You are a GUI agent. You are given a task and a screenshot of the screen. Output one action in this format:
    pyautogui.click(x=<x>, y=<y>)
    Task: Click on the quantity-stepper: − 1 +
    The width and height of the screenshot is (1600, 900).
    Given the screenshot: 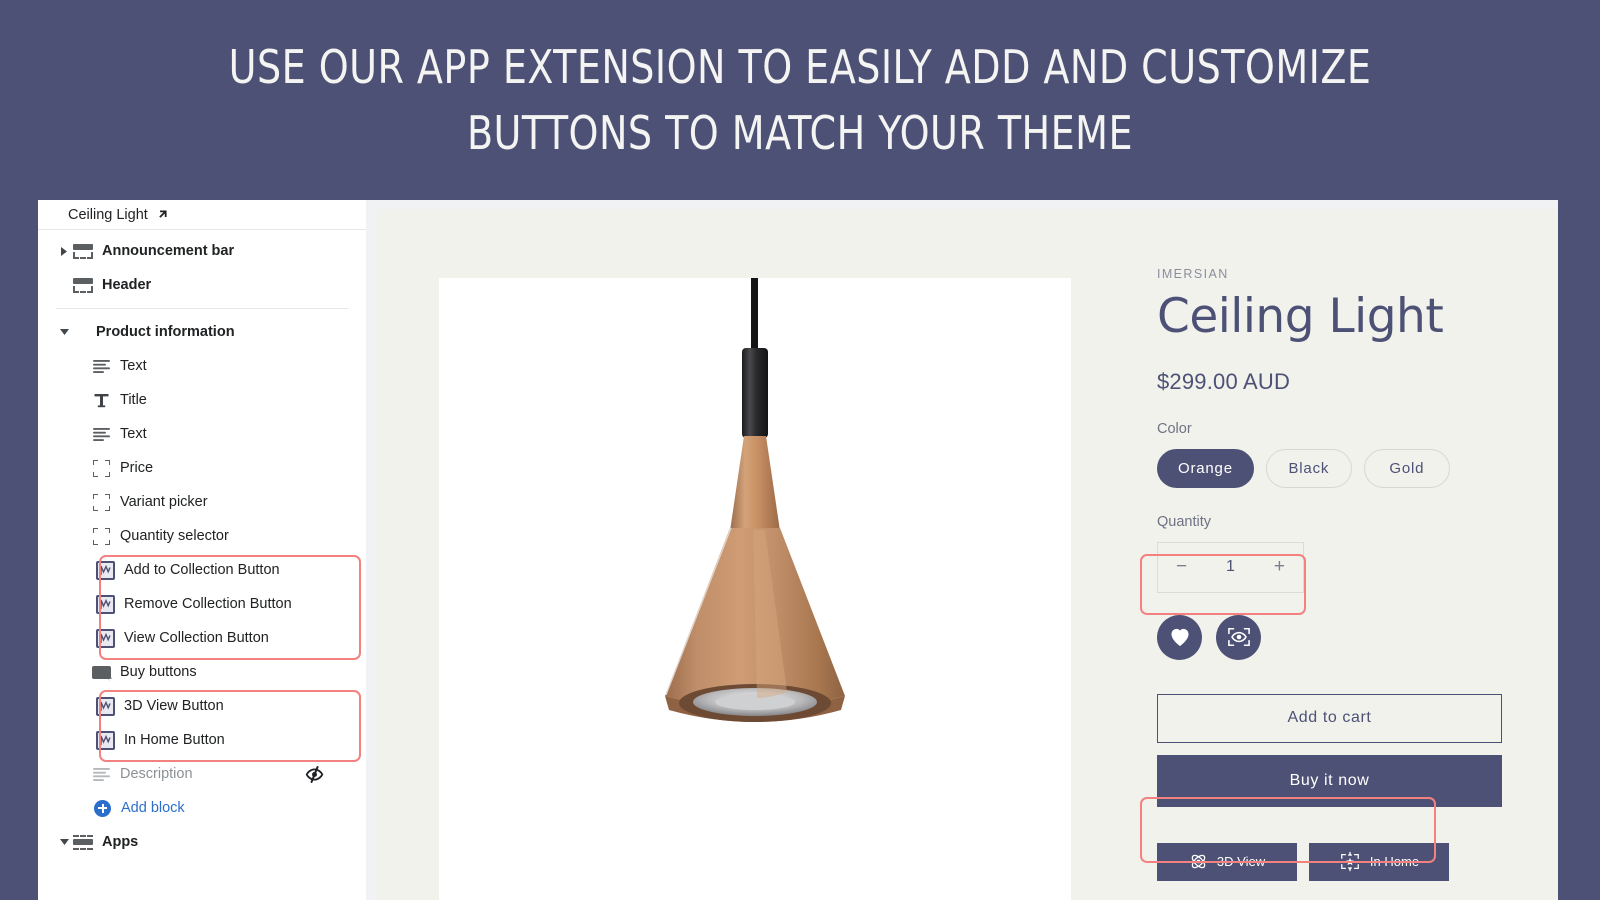 What is the action you would take?
    pyautogui.click(x=1230, y=567)
    